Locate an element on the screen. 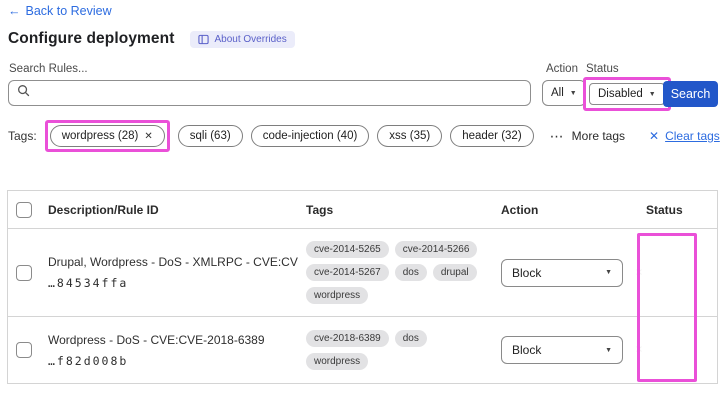 Image resolution: width=725 pixels, height=406 pixels. tag-chip: cve-2018-6389 is located at coordinates (347, 338).